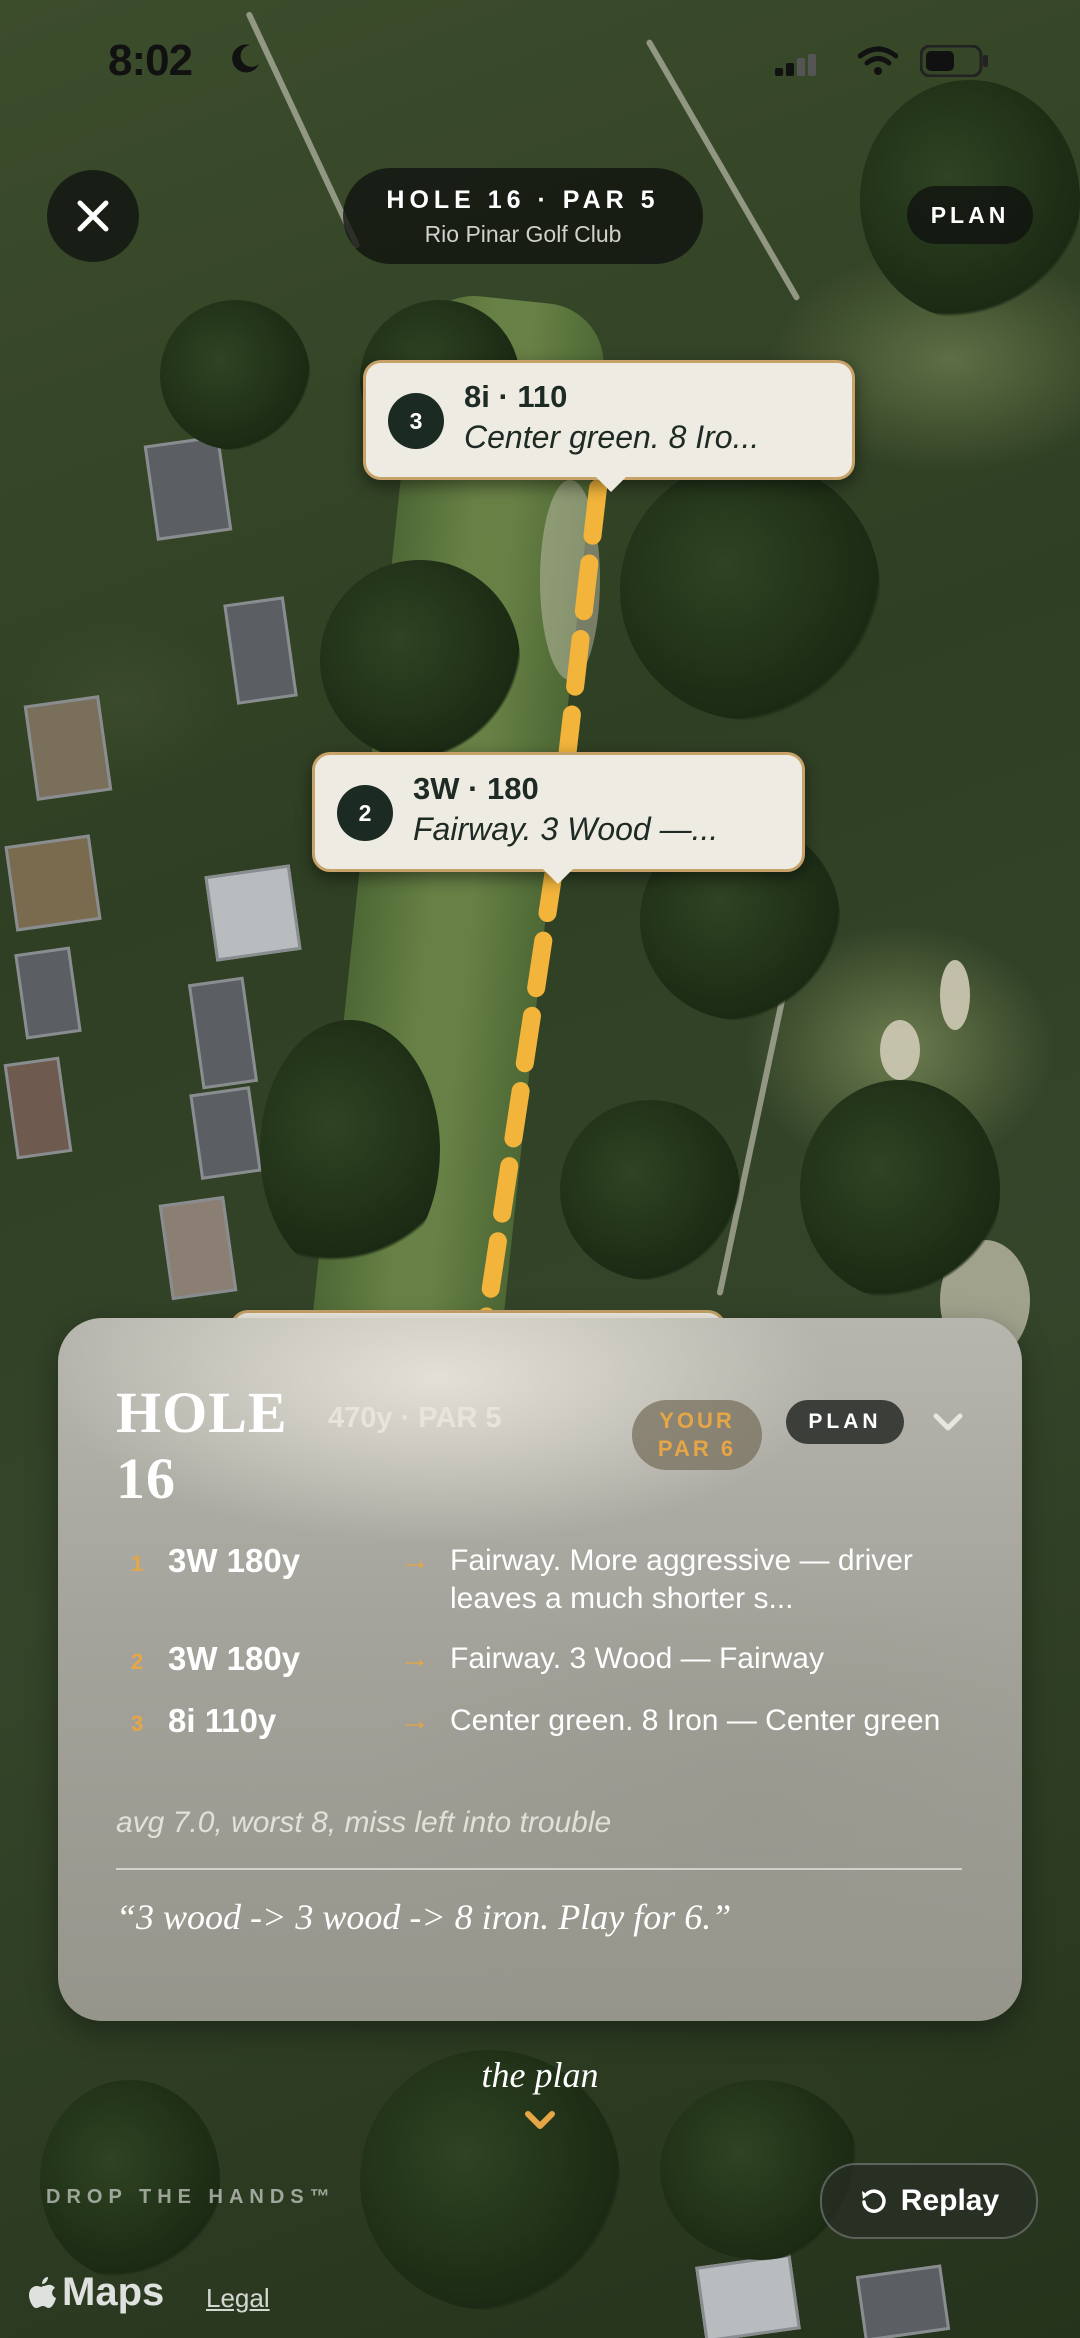 Image resolution: width=1080 pixels, height=2338 pixels. Describe the element at coordinates (42, 2292) in the screenshot. I see `apple-logo-icon` at that location.